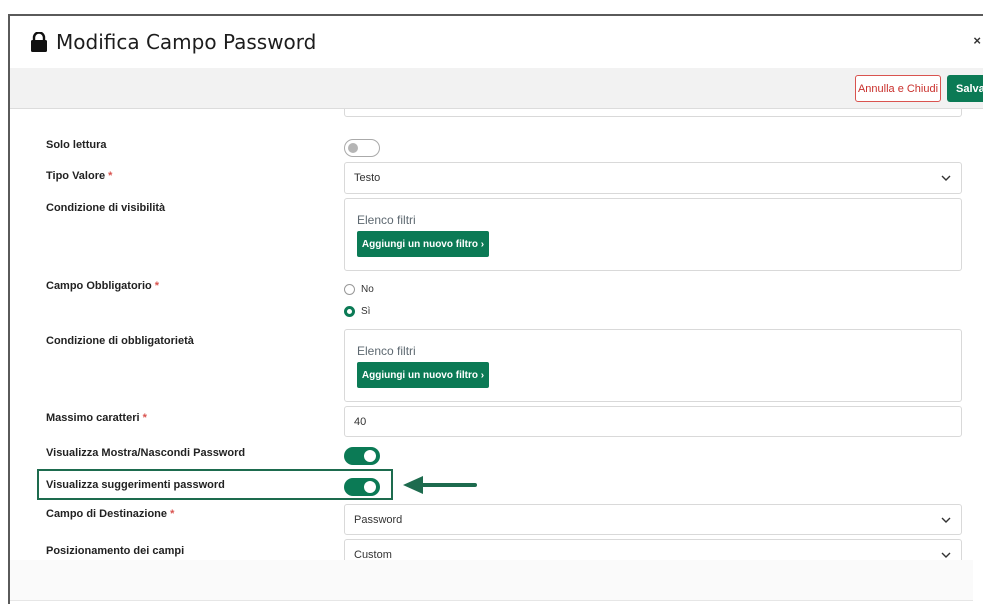  I want to click on campo-obbligatorio-label: Campo Obbligatorio *, so click(103, 286).